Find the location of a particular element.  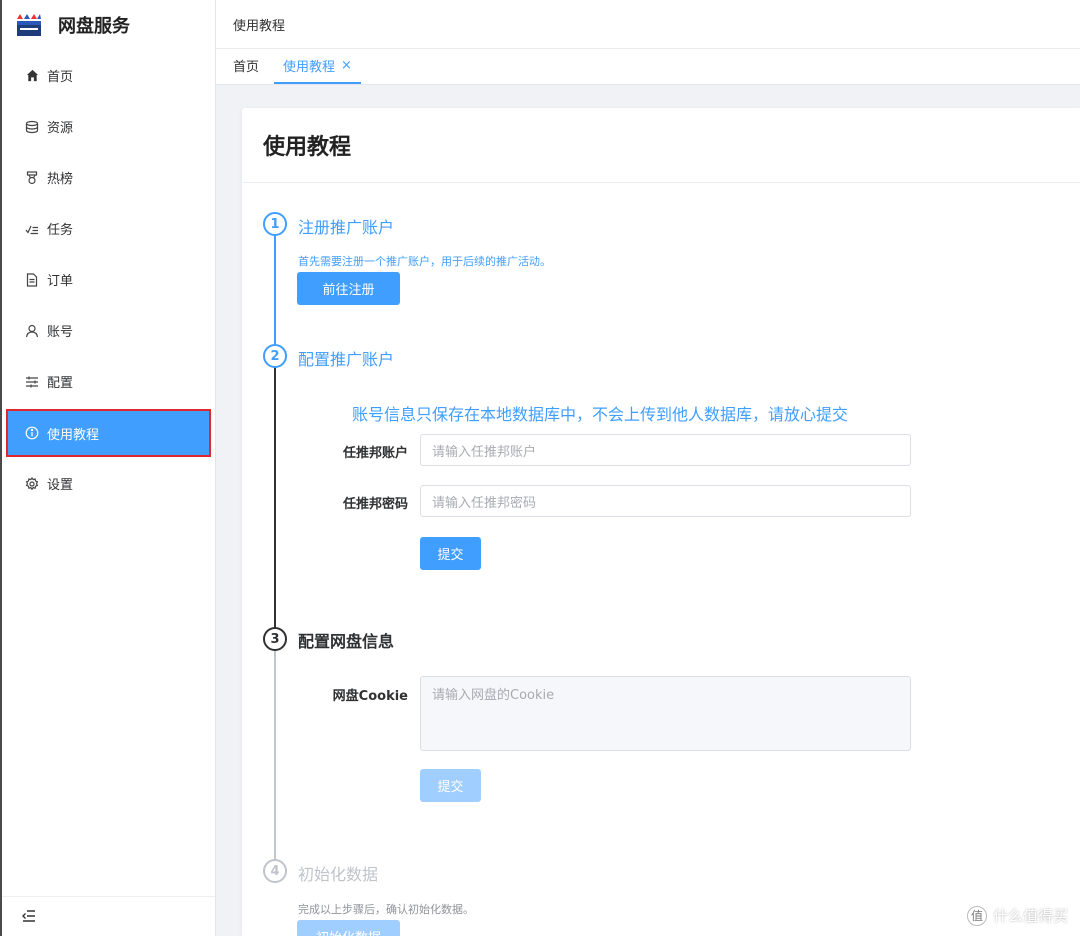

tab-label: 首页 is located at coordinates (246, 67).